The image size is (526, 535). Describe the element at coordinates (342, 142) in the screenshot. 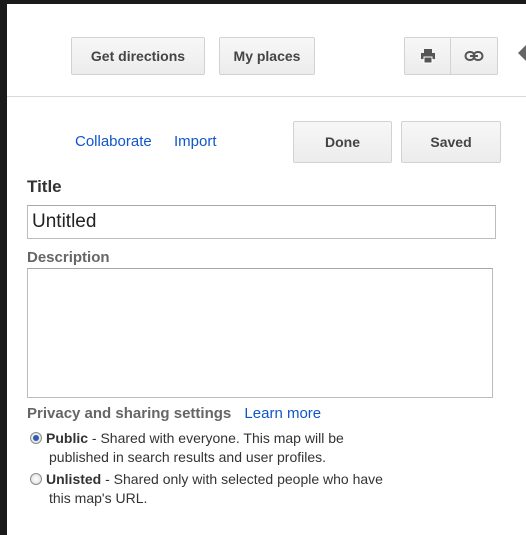

I see `done-button: Done` at that location.